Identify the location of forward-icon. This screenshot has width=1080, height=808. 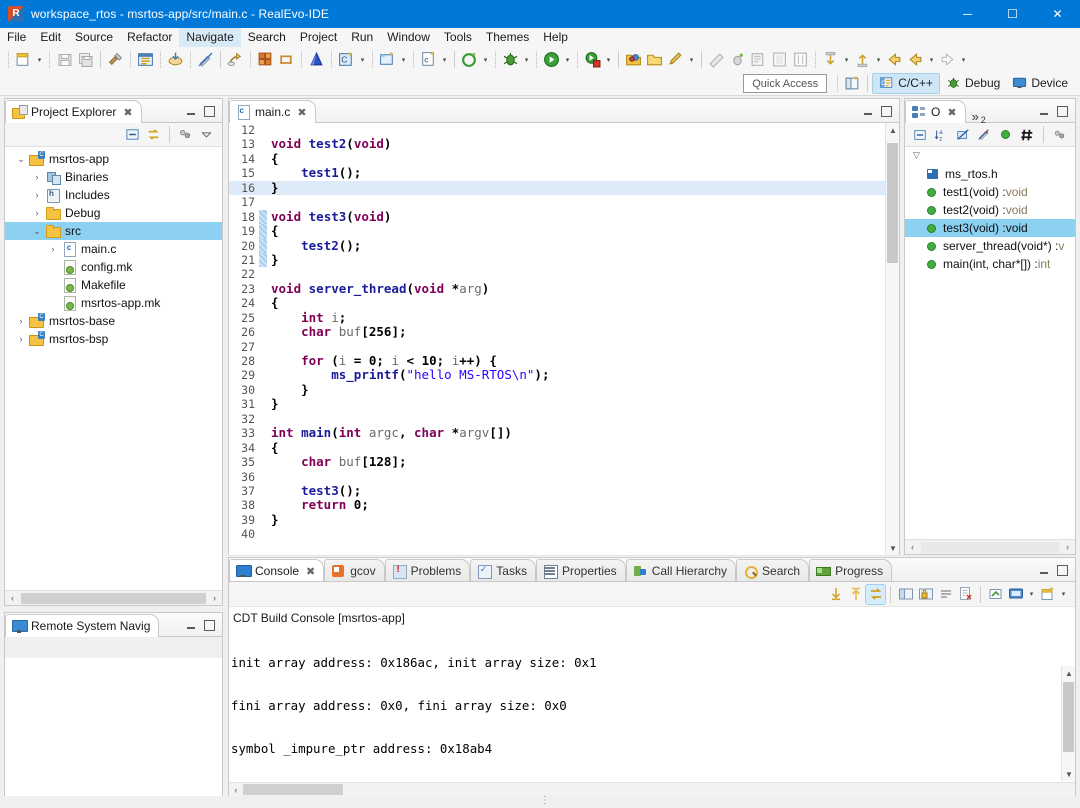
(947, 59).